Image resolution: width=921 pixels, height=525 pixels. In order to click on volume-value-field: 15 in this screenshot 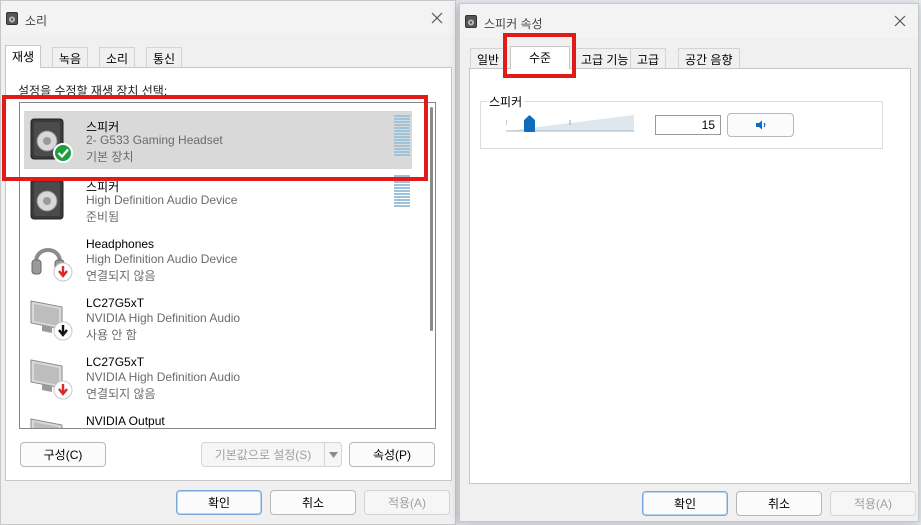, I will do `click(688, 125)`.